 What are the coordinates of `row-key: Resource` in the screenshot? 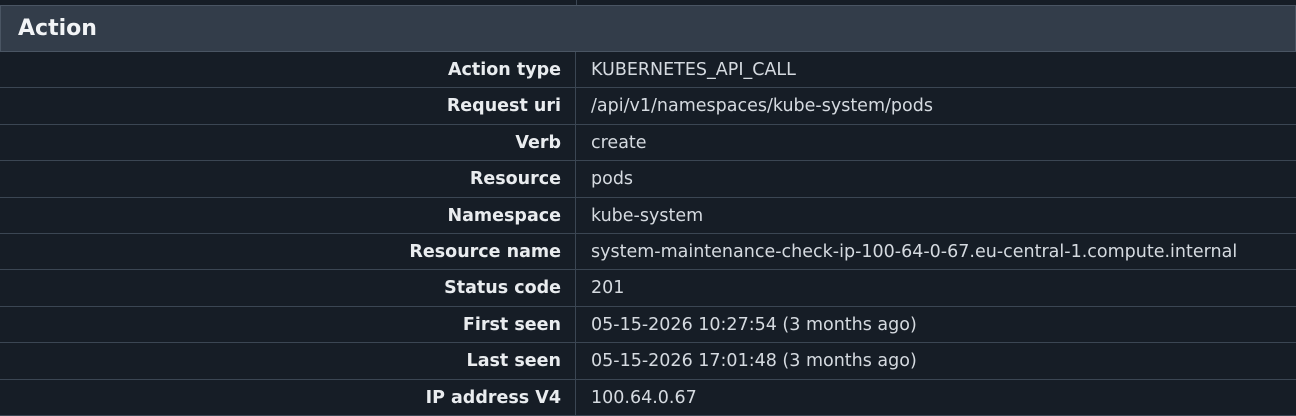 It's located at (288, 179).